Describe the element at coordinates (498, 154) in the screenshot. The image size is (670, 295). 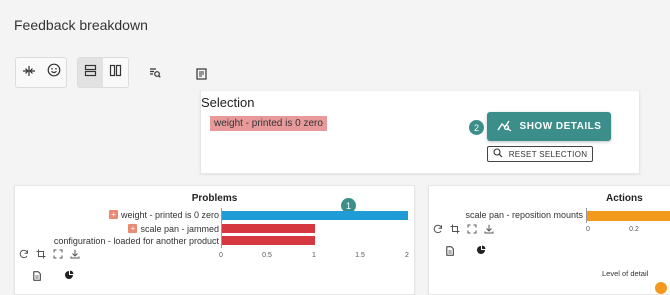
I see `zoom-reset-icon` at that location.